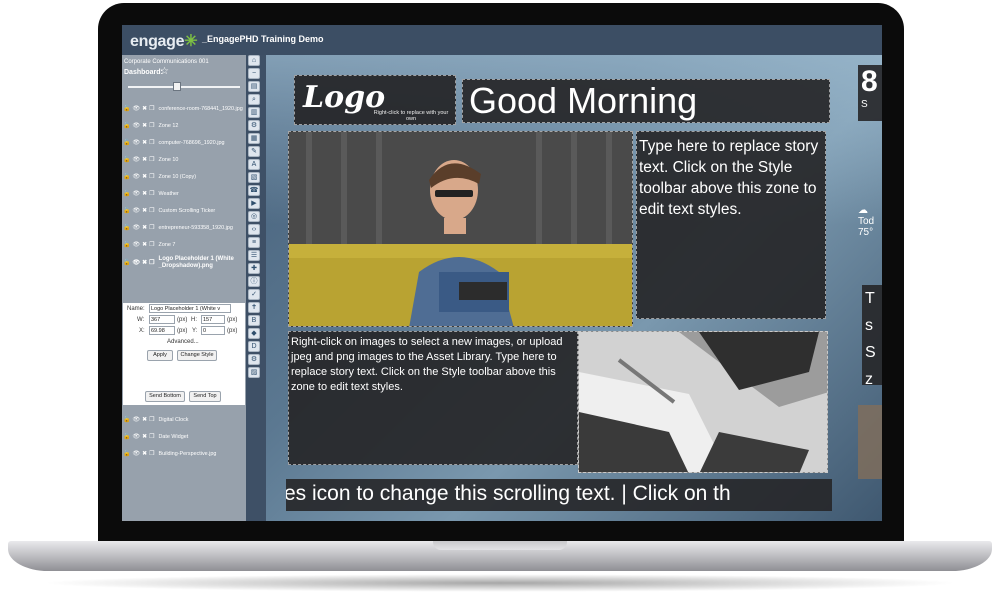 The width and height of the screenshot is (1000, 604). Describe the element at coordinates (184, 142) in the screenshot. I see `layer-item: 🔓 👁 ✖ ❐ computer-768696_1920.jpg` at that location.